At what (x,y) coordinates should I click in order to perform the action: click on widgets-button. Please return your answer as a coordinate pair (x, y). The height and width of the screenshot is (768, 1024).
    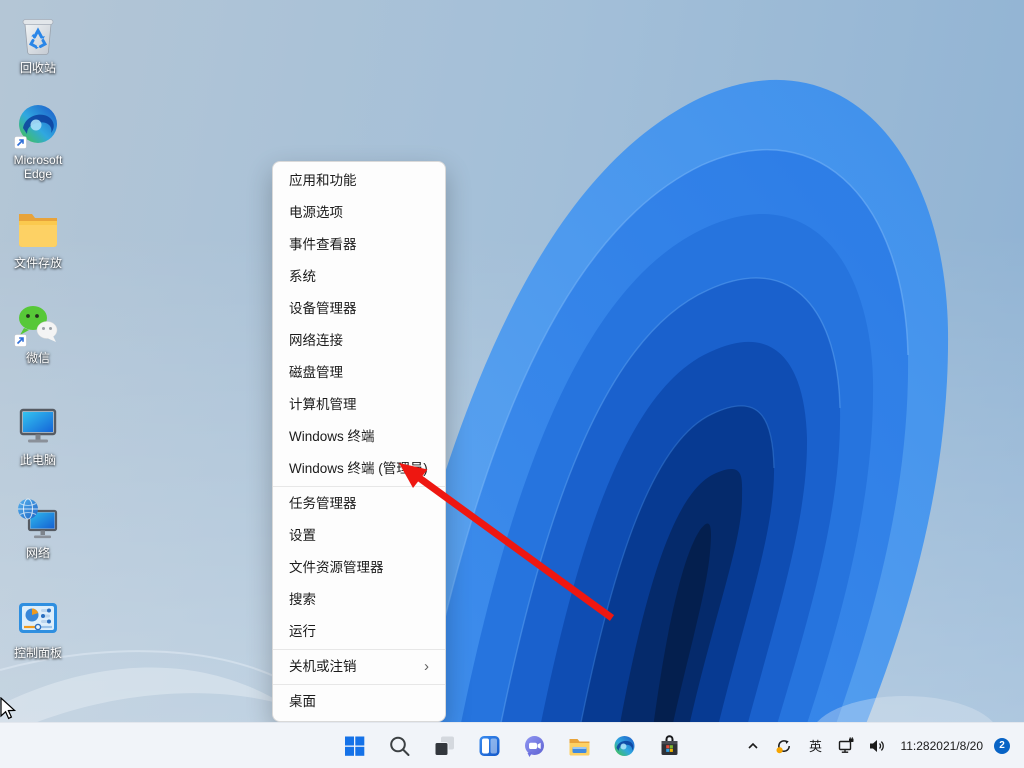
    Looking at the image, I should click on (490, 746).